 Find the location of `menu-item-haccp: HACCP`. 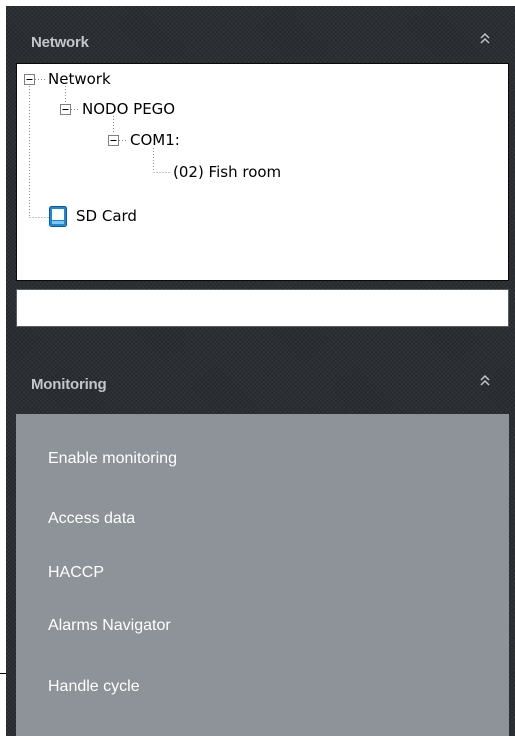

menu-item-haccp: HACCP is located at coordinates (76, 573).